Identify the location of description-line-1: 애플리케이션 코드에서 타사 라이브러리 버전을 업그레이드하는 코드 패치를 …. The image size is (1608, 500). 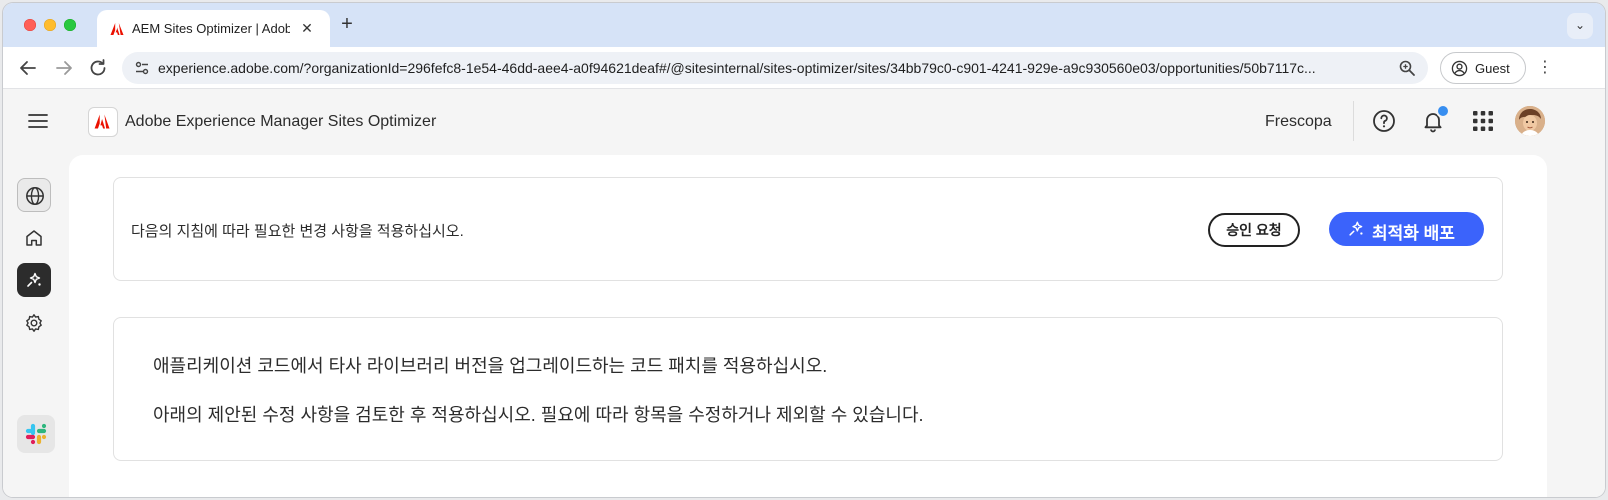
(490, 366).